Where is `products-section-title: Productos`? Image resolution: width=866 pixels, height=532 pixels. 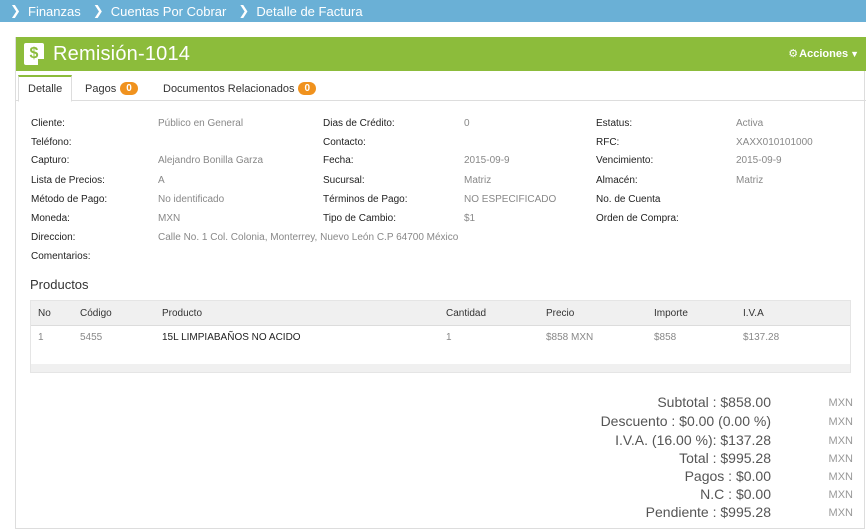 products-section-title: Productos is located at coordinates (59, 284).